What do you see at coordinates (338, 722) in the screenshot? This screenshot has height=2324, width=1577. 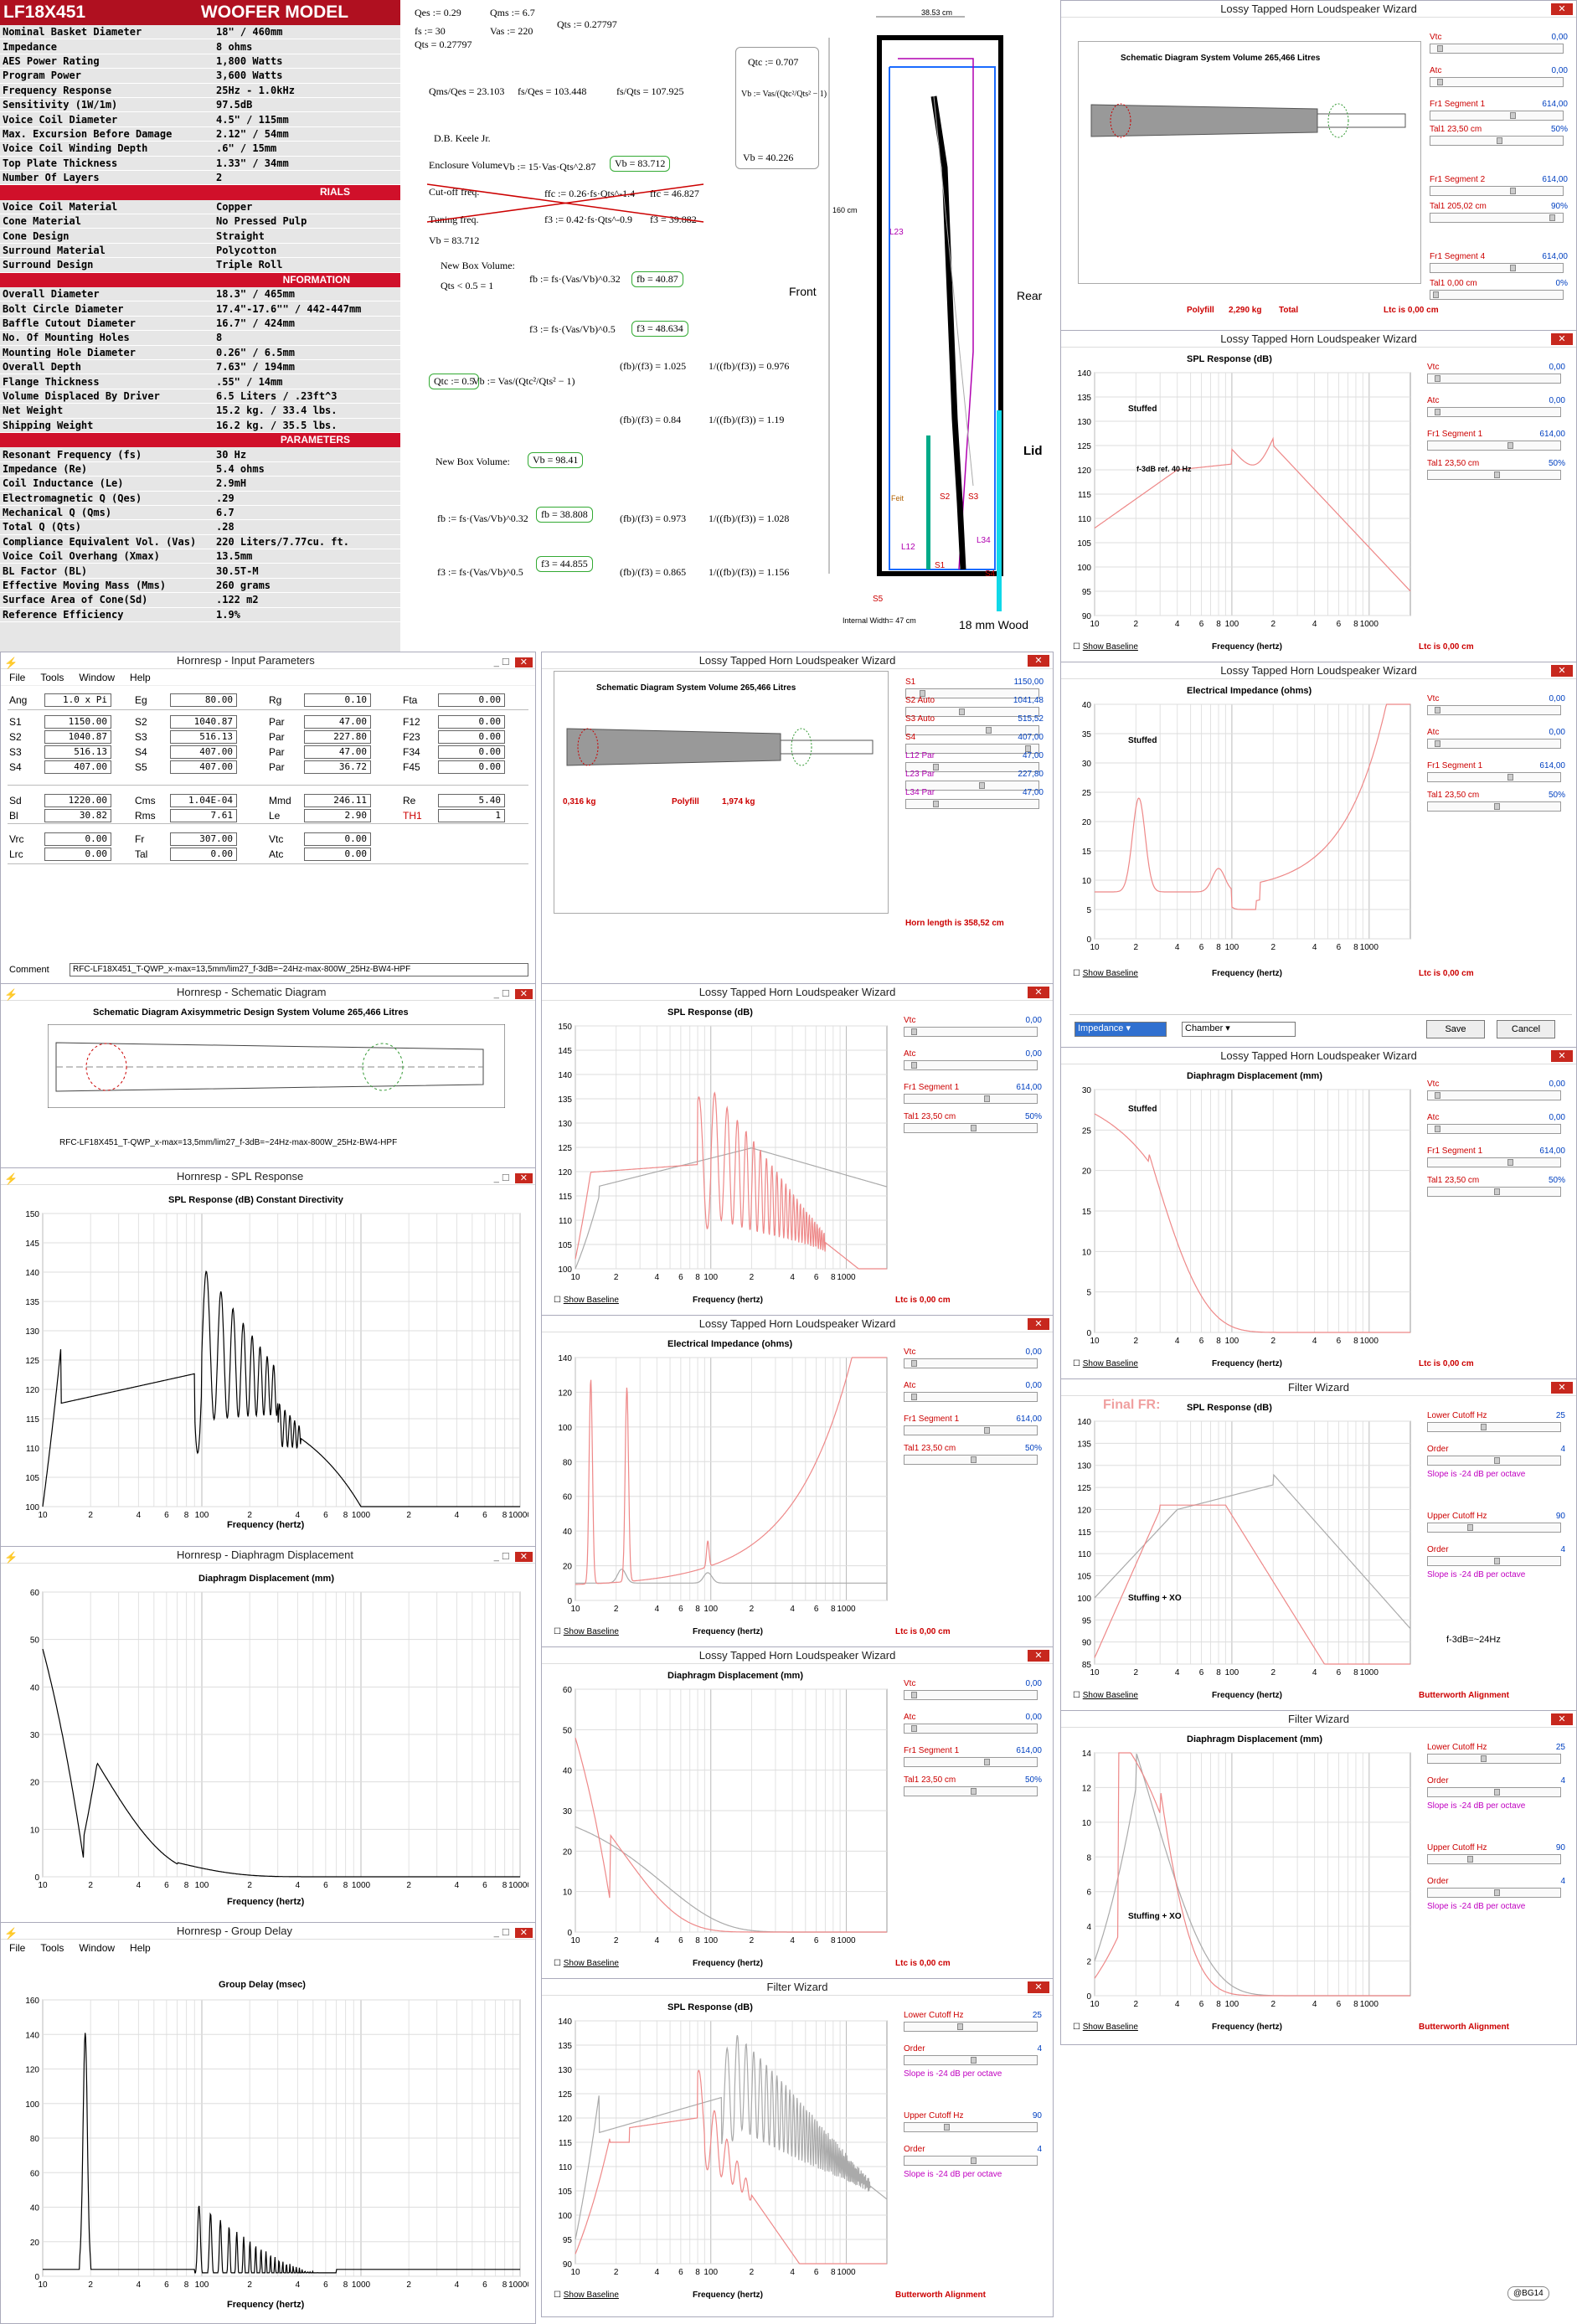 I see `param-field: 47.00` at bounding box center [338, 722].